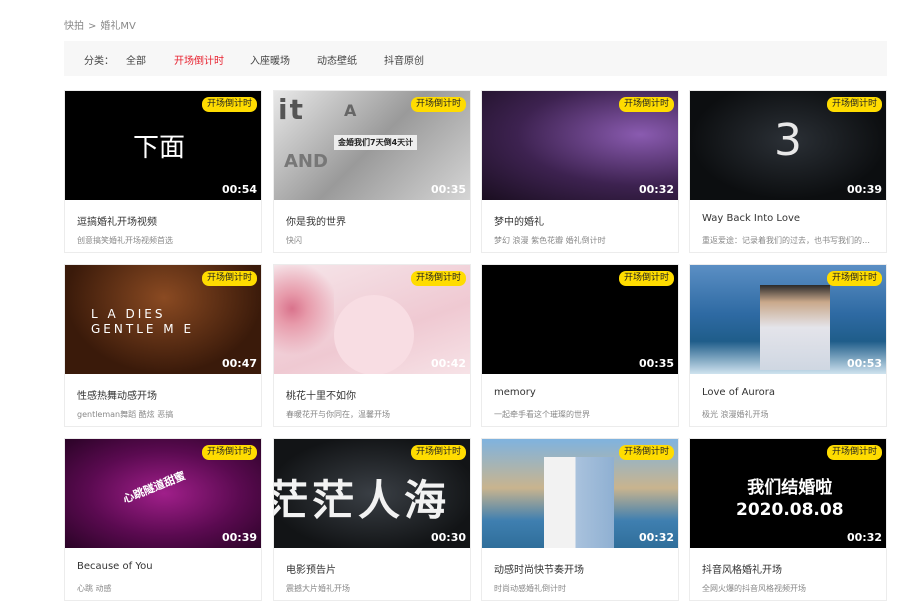 The height and width of the screenshot is (601, 900). I want to click on video-card: 开场倒计时 00:53 Love of Aurora 极光 浪漫婚礼开场, so click(788, 345).